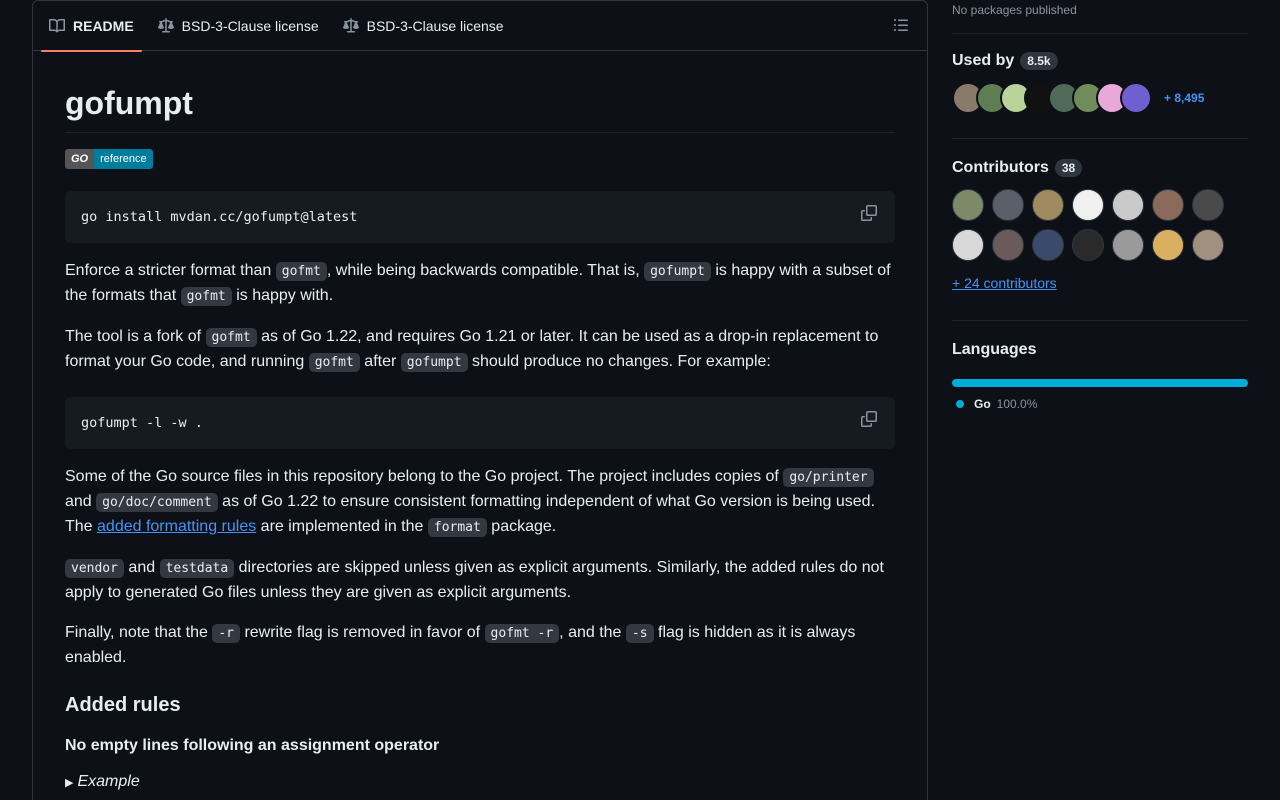  What do you see at coordinates (123, 159) in the screenshot?
I see `badge-right: reference` at bounding box center [123, 159].